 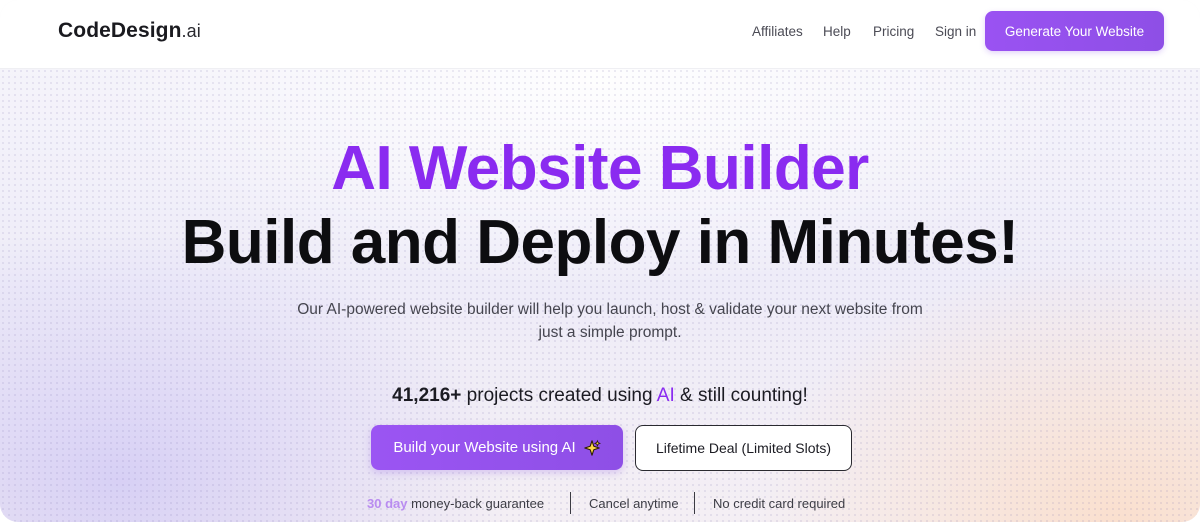 What do you see at coordinates (743, 448) in the screenshot?
I see `lifetime-deal-button: Lifetime Deal (Limited Slots)` at bounding box center [743, 448].